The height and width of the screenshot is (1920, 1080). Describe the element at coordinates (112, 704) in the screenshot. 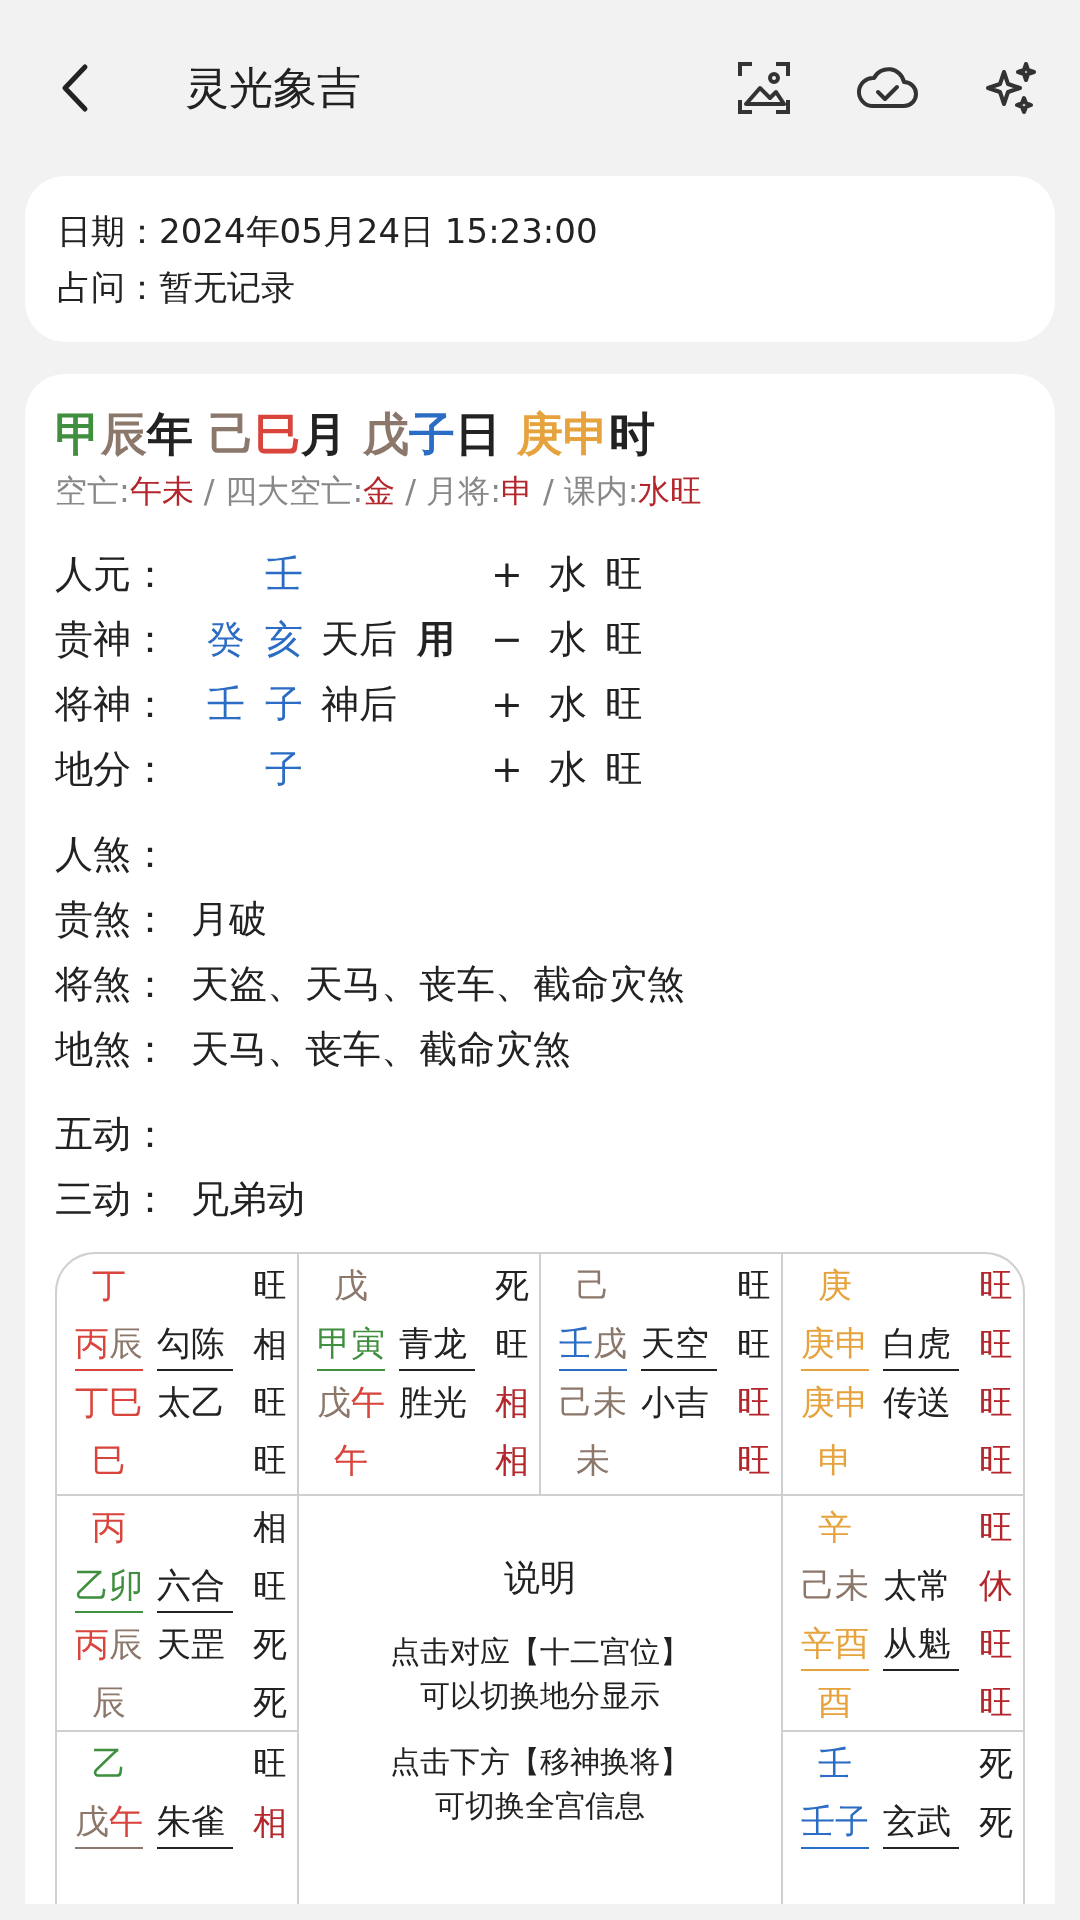

I see `position-label: 将神：` at that location.